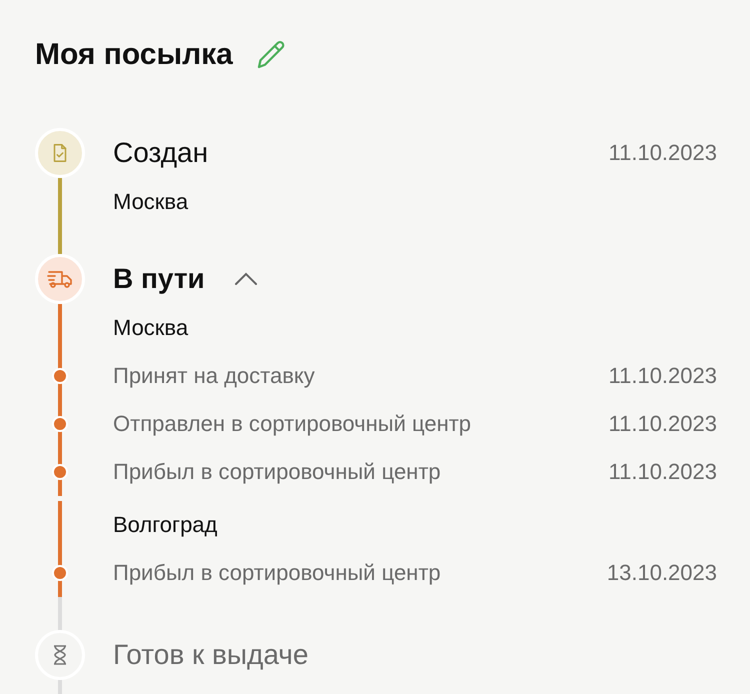 The image size is (750, 694). What do you see at coordinates (159, 279) in the screenshot?
I see `stage-title: В пути` at bounding box center [159, 279].